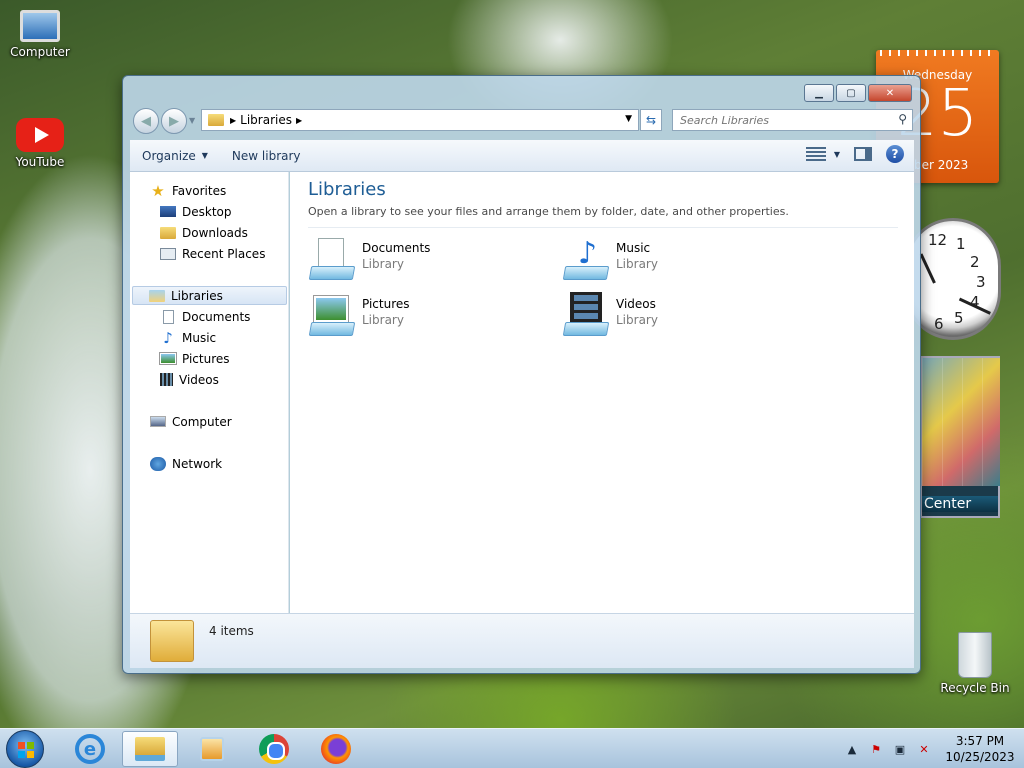  Describe the element at coordinates (586, 258) in the screenshot. I see `music-library-icon: ♪` at that location.